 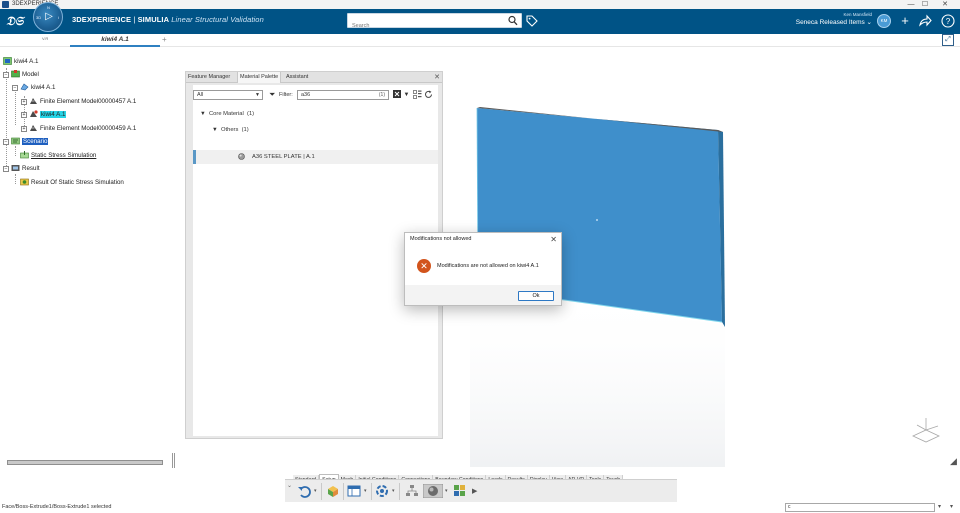 What do you see at coordinates (428, 95) in the screenshot?
I see `refresh-icon` at bounding box center [428, 95].